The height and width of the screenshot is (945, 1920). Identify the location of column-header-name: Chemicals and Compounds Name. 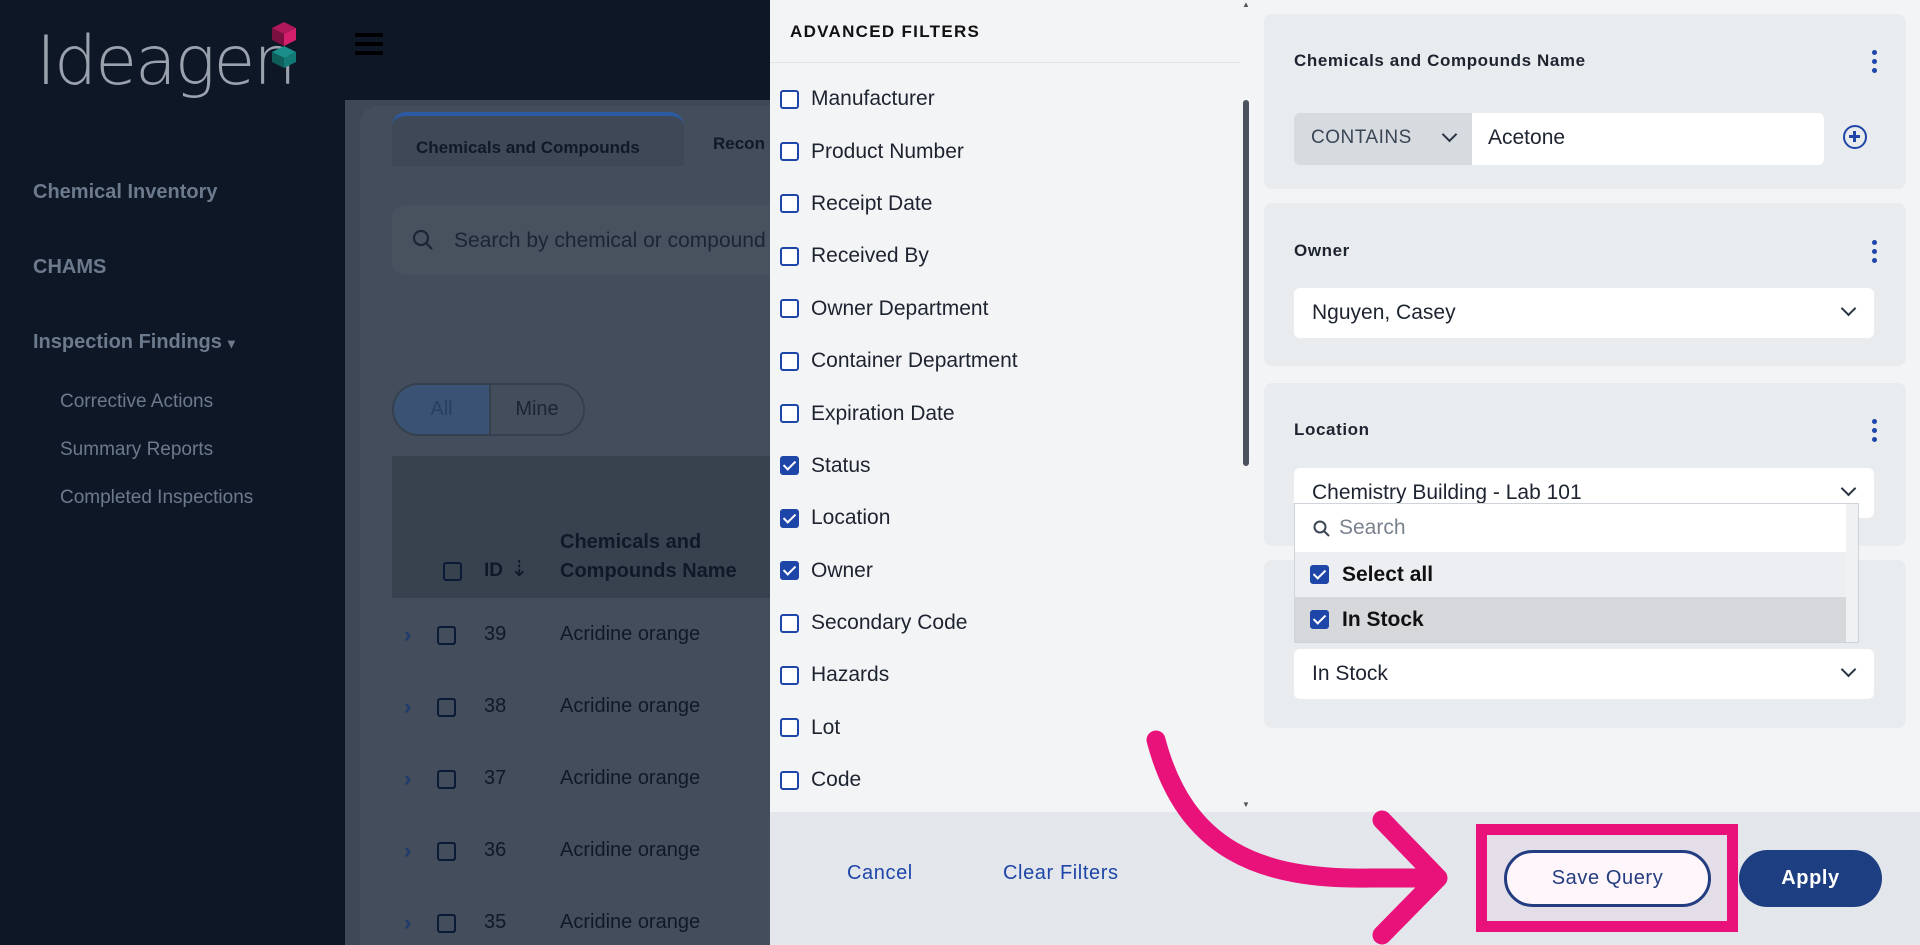
(648, 557).